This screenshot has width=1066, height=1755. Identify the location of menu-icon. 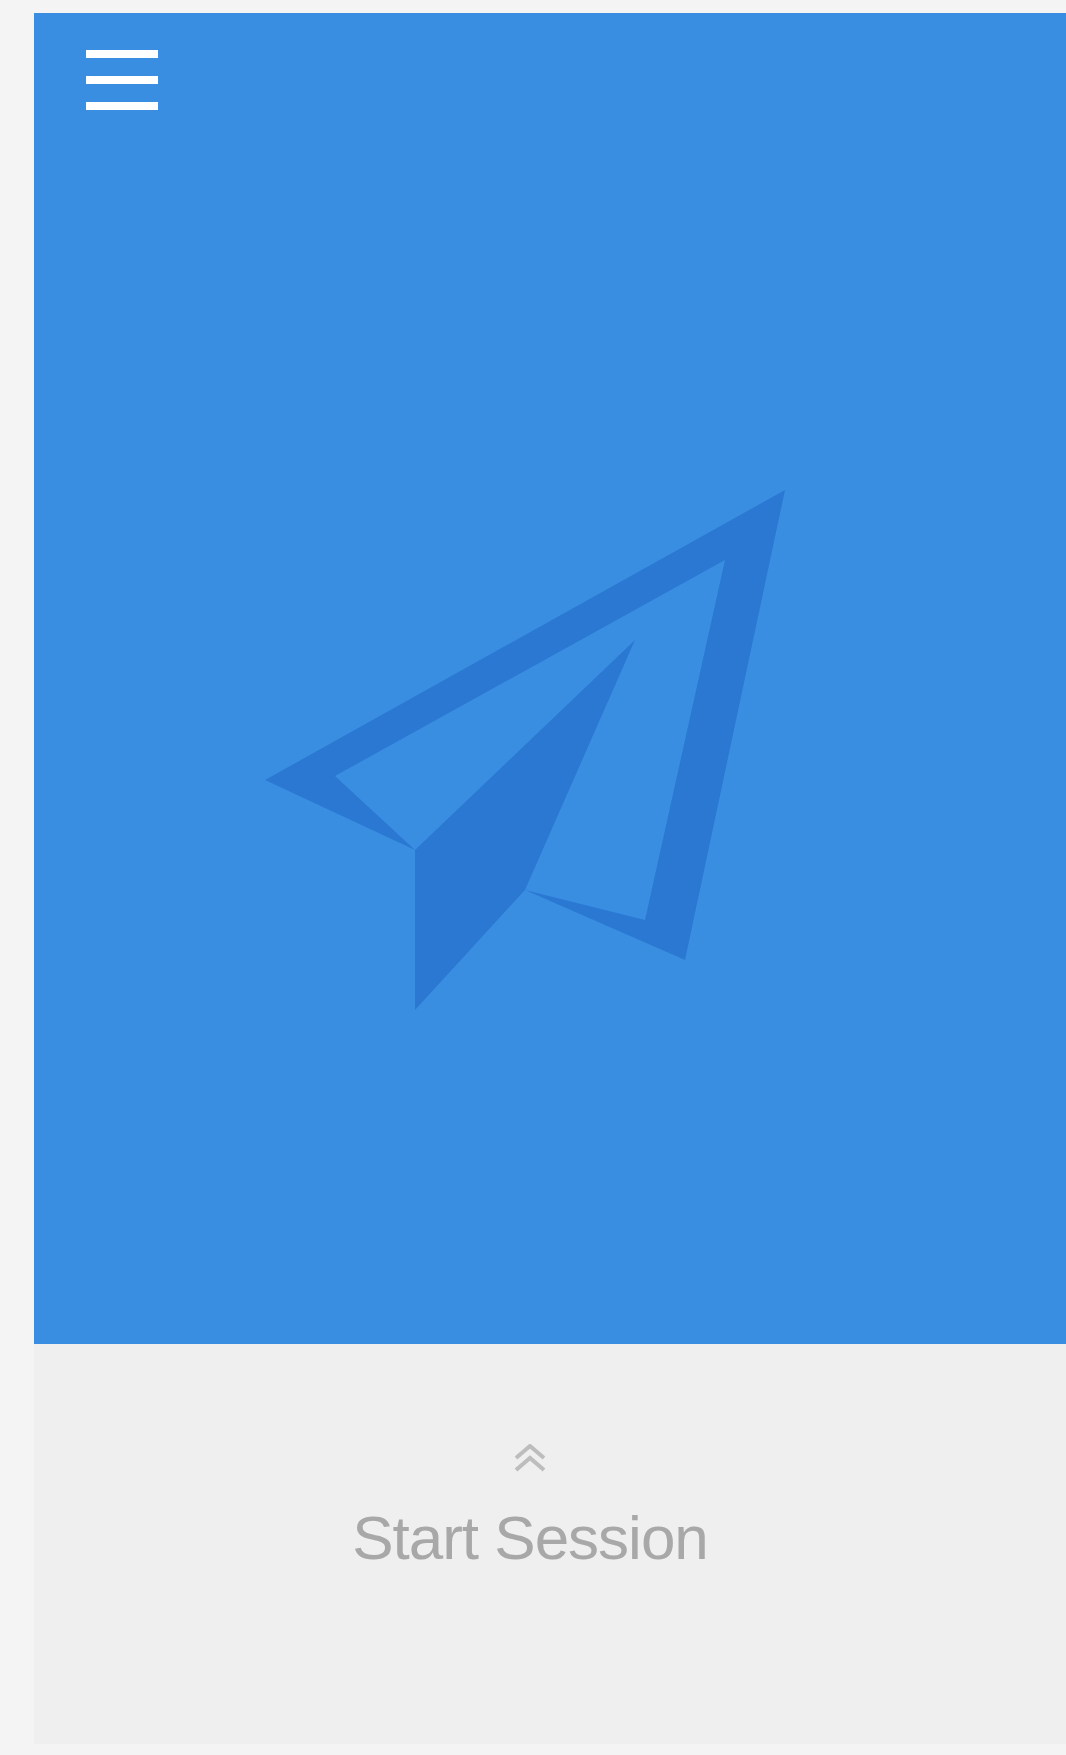
(122, 80).